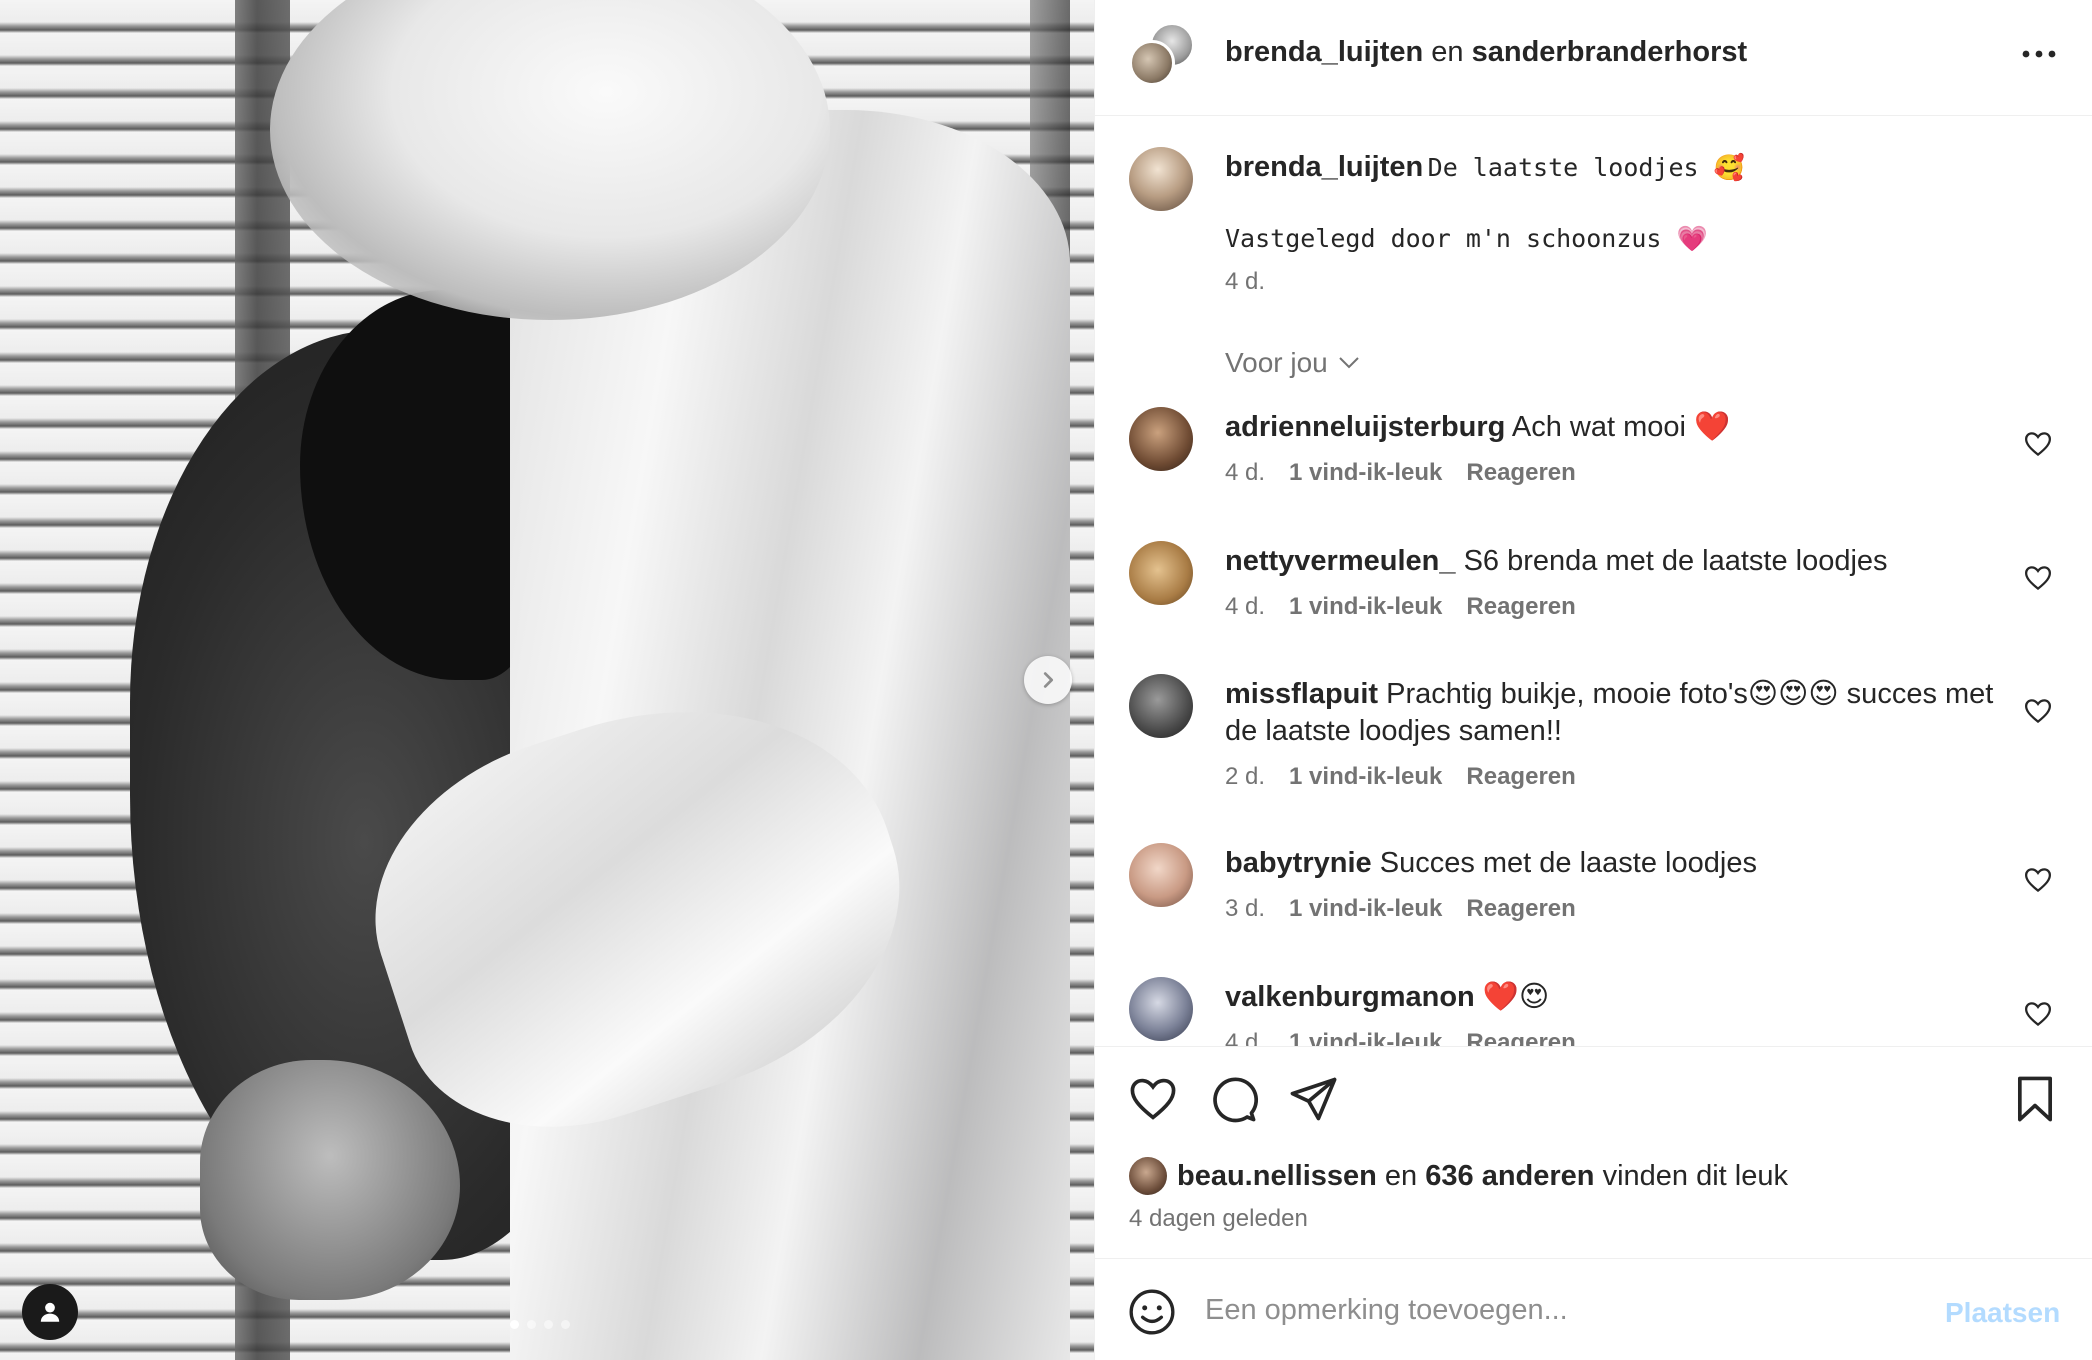 This screenshot has width=2092, height=1360. Describe the element at coordinates (1621, 427) in the screenshot. I see `comment-text: Ach wat mooi ❤️` at that location.